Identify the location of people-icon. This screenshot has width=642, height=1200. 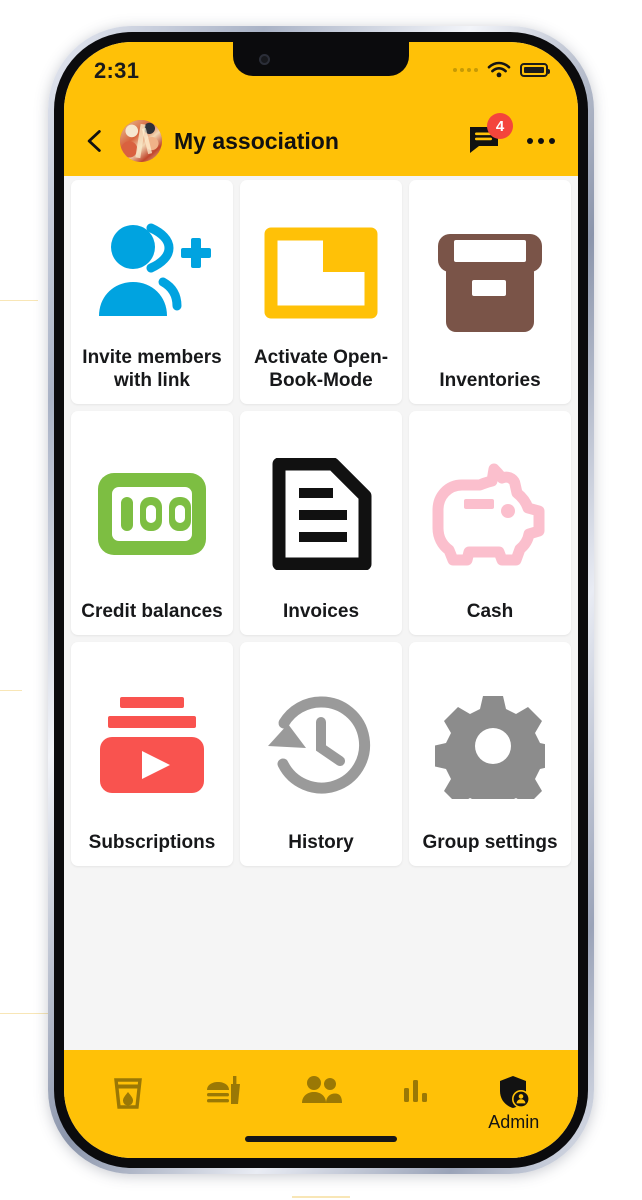
(321, 1089).